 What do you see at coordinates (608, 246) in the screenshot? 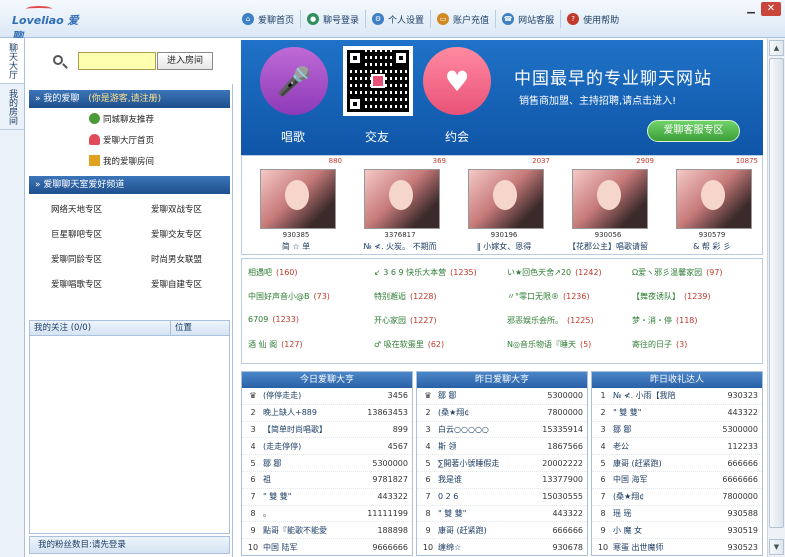
I see `host-name: 【花郡公主】唱歌请留` at bounding box center [608, 246].